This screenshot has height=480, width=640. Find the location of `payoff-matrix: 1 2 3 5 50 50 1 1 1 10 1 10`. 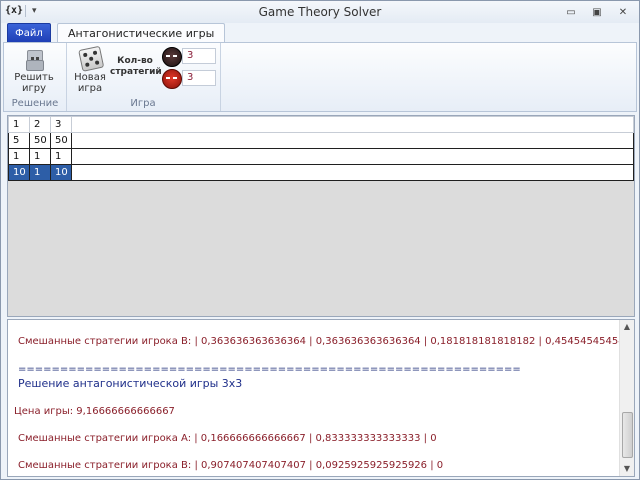

payoff-matrix: 1 2 3 5 50 50 1 1 1 10 1 10 is located at coordinates (321, 148).